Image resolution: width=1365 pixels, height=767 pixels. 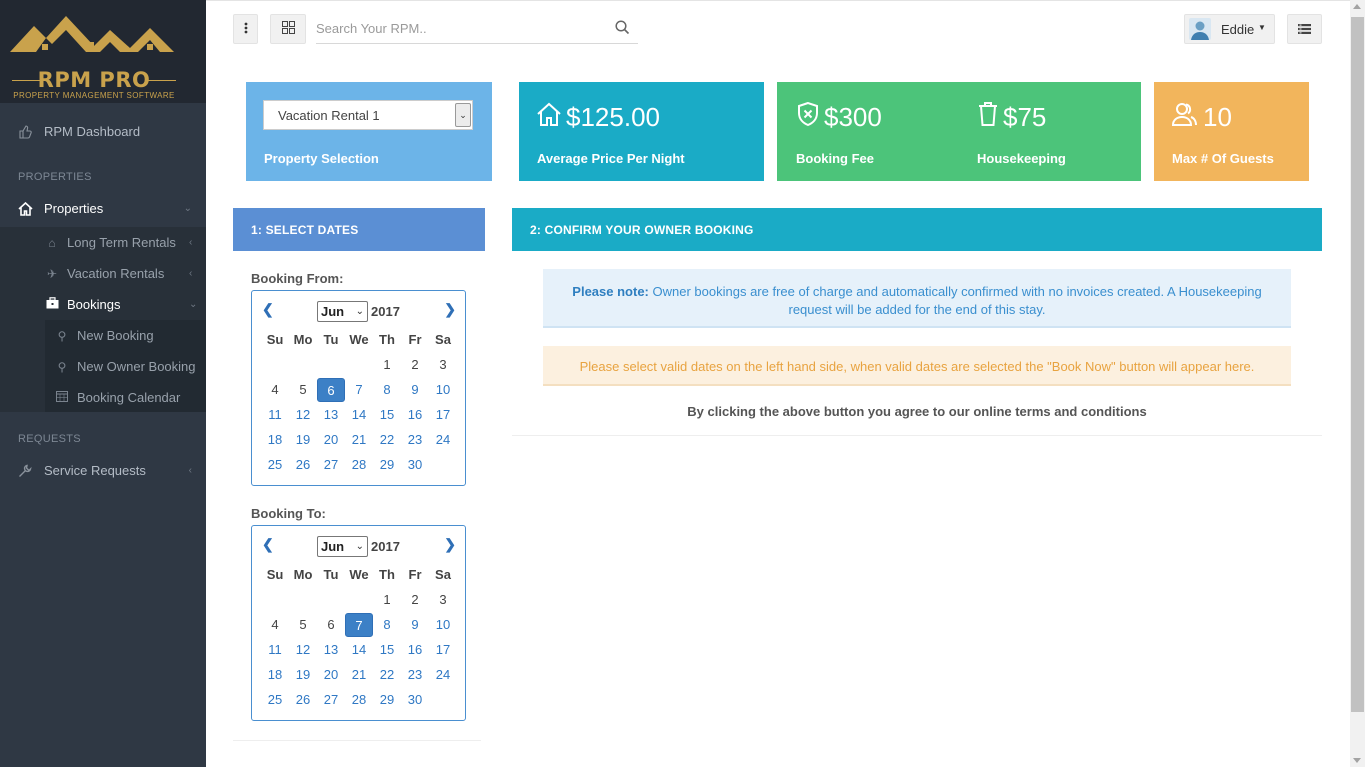 I want to click on weekday-header: Fr, so click(x=415, y=574).